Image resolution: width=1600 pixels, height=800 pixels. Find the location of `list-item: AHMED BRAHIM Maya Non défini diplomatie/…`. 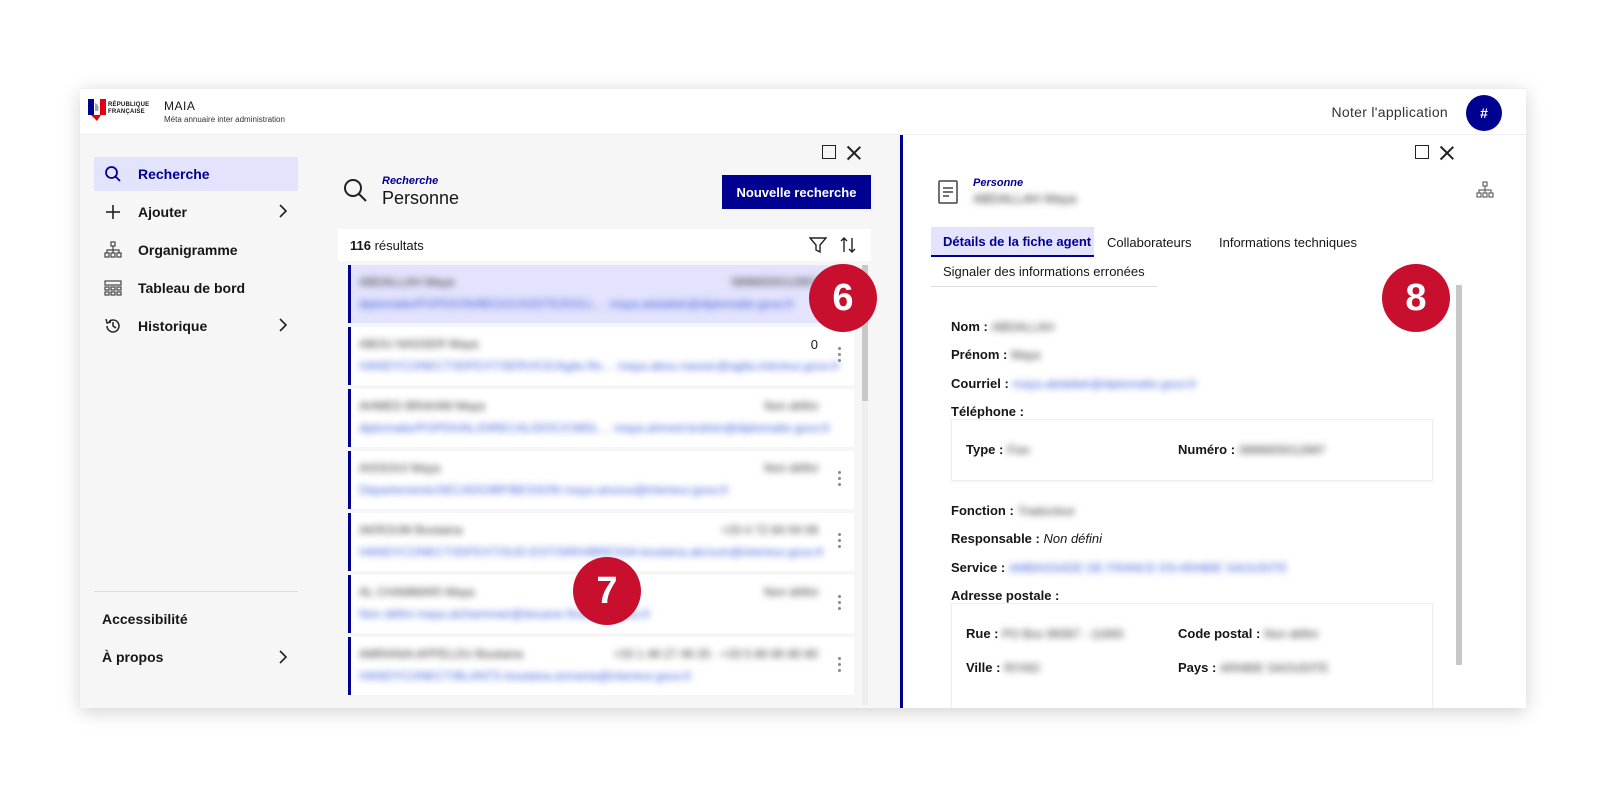

list-item: AHMED BRAHIM Maya Non défini diplomatie/… is located at coordinates (601, 418).